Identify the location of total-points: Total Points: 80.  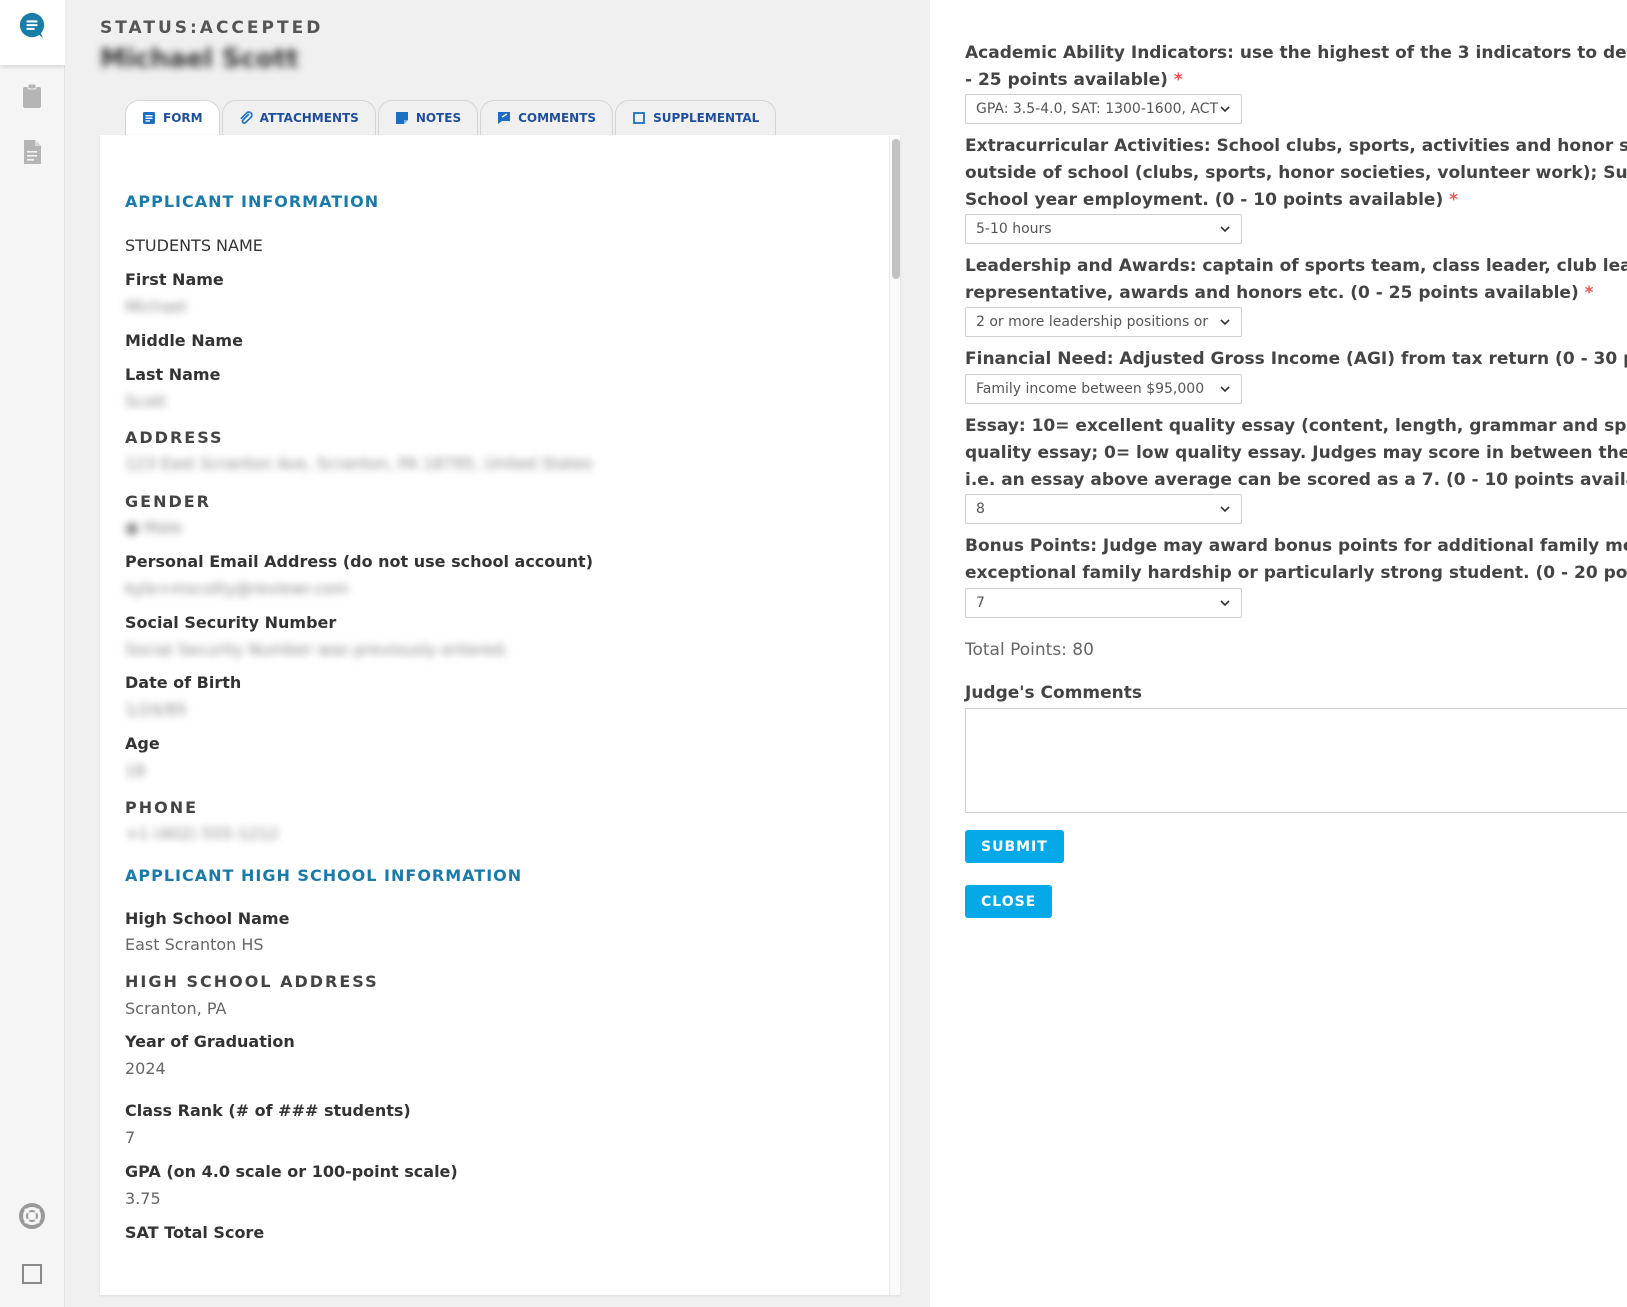
(1029, 650).